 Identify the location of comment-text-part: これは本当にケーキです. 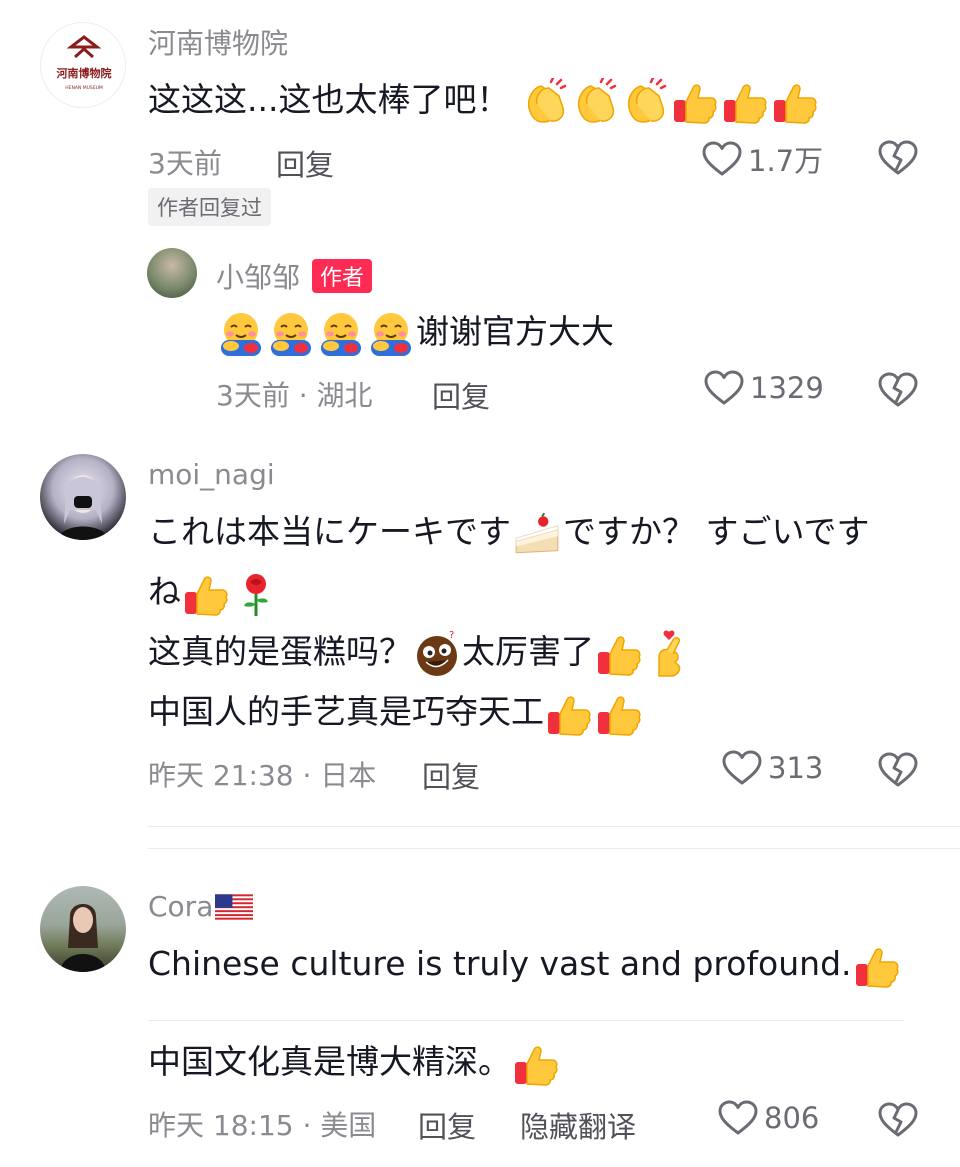
(329, 531).